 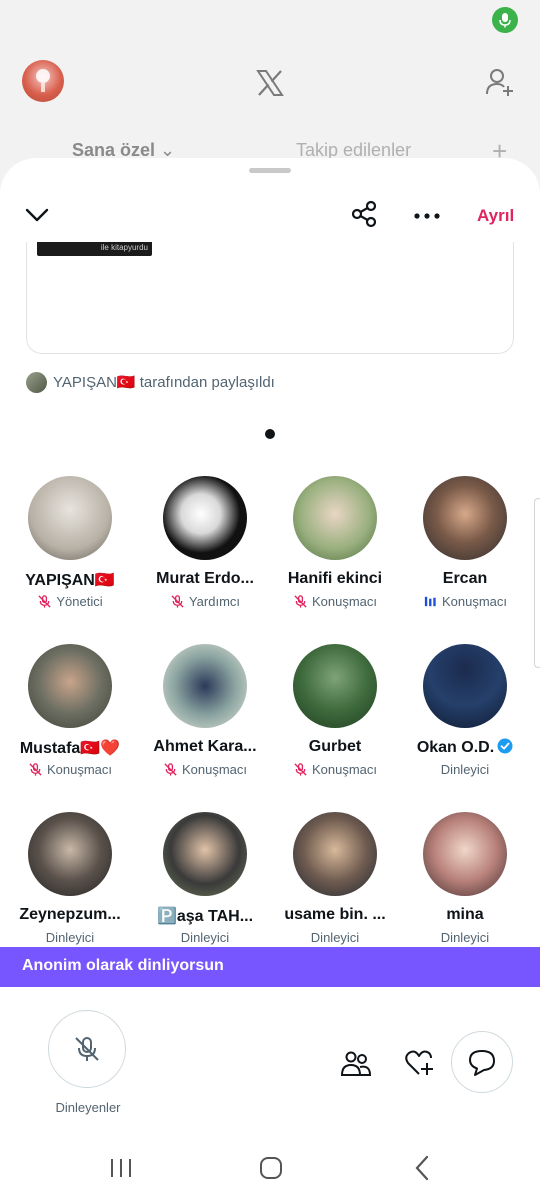 I want to click on participant-role: Yardımcı, so click(x=205, y=601).